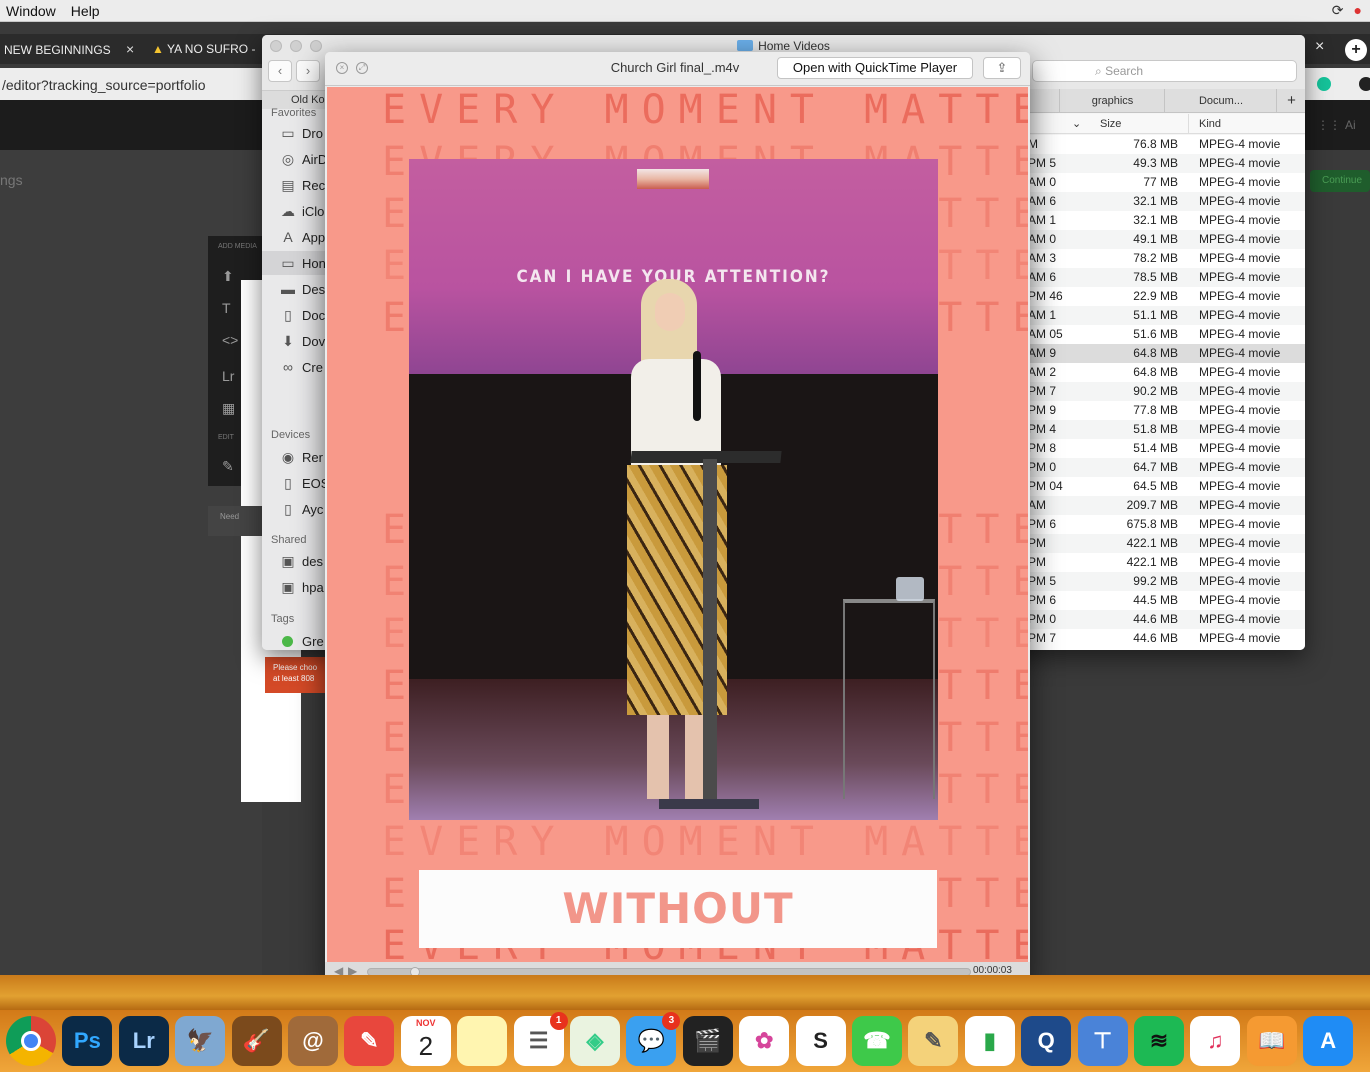 This screenshot has width=1370, height=1072. Describe the element at coordinates (1271, 1041) in the screenshot. I see `ibooks-icon: 📖` at that location.